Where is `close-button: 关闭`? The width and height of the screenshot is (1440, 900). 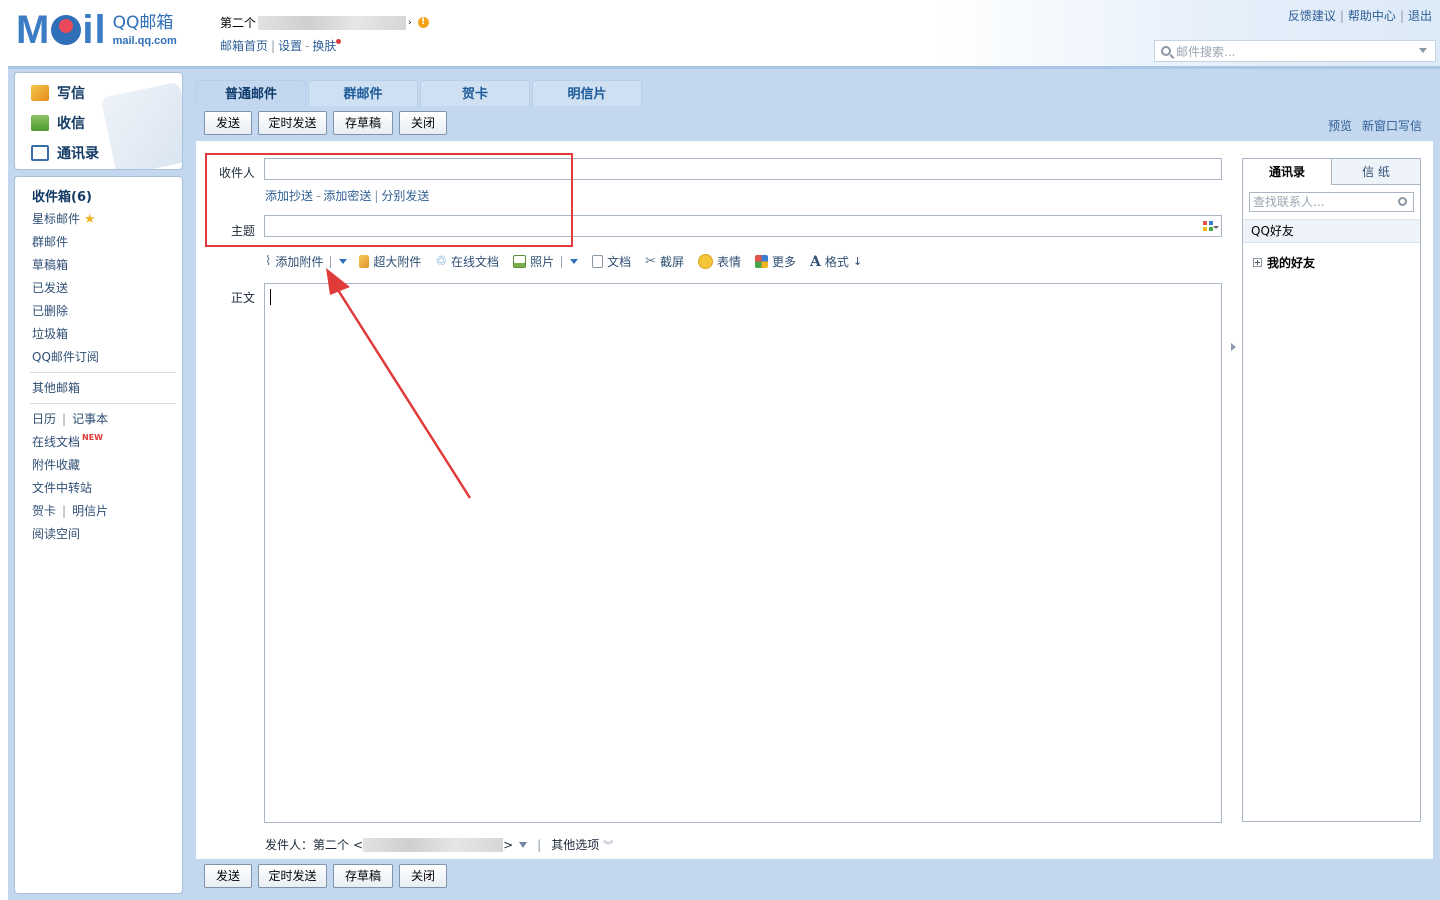 close-button: 关闭 is located at coordinates (423, 123).